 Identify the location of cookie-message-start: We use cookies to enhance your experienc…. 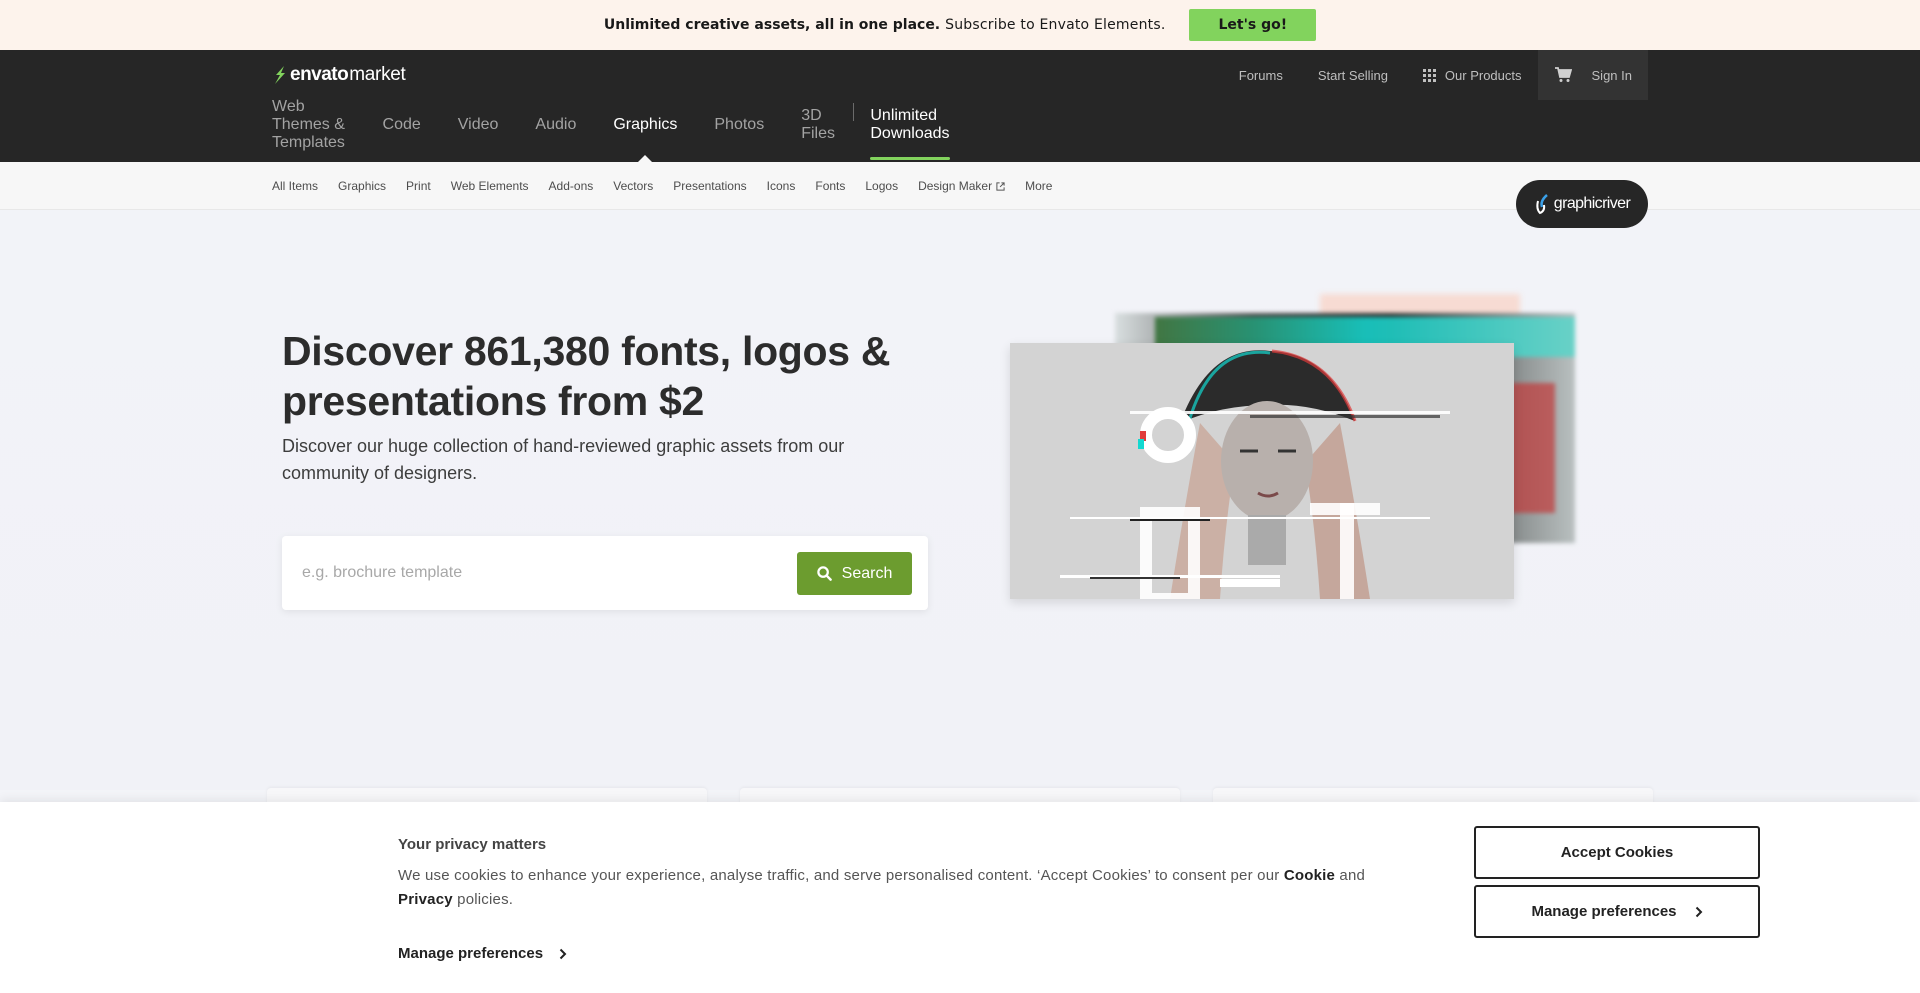
(839, 875).